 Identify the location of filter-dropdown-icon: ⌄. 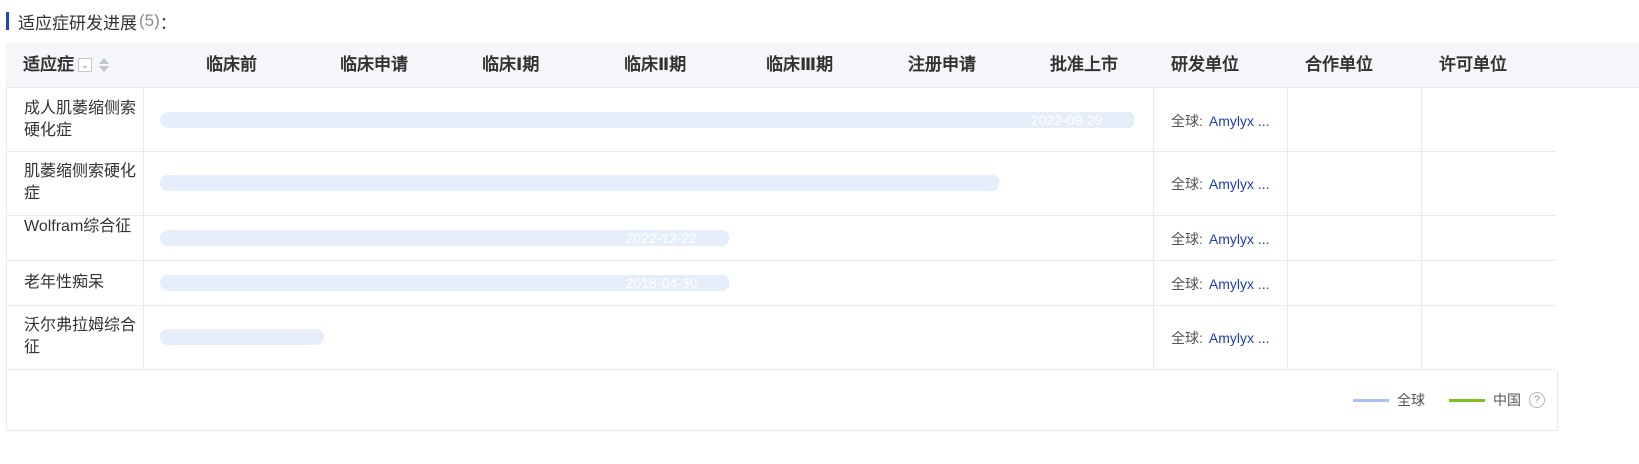
(85, 65).